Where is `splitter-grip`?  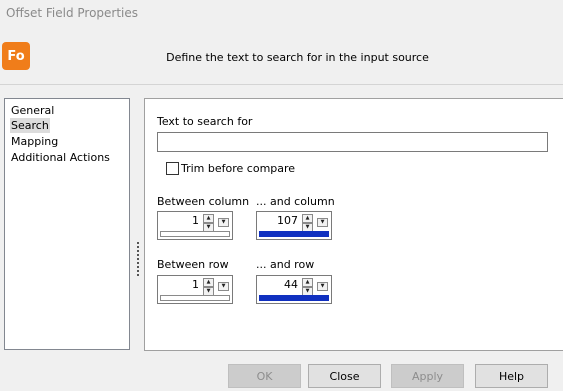
splitter-grip is located at coordinates (138, 260).